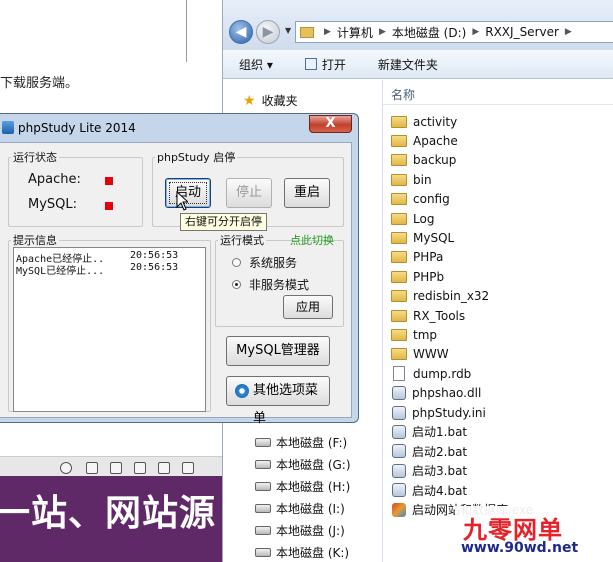  Describe the element at coordinates (414, 334) in the screenshot. I see `folder-item: tmp` at that location.